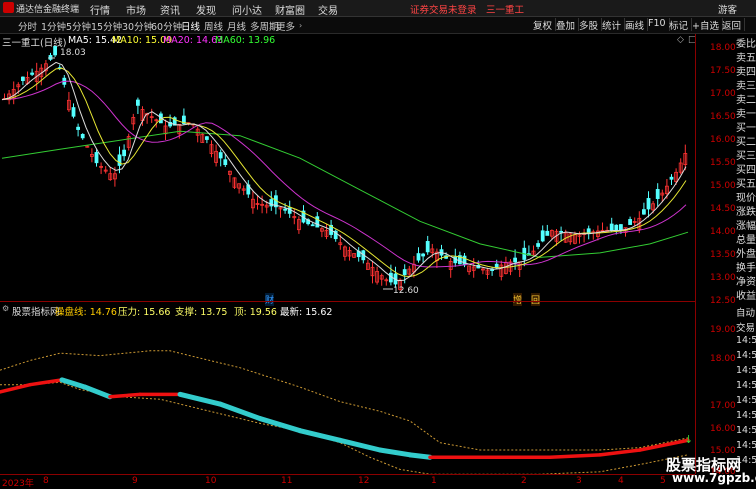 This screenshot has width=756, height=489. Describe the element at coordinates (206, 9) in the screenshot. I see `menu-faxian: 发现` at that location.